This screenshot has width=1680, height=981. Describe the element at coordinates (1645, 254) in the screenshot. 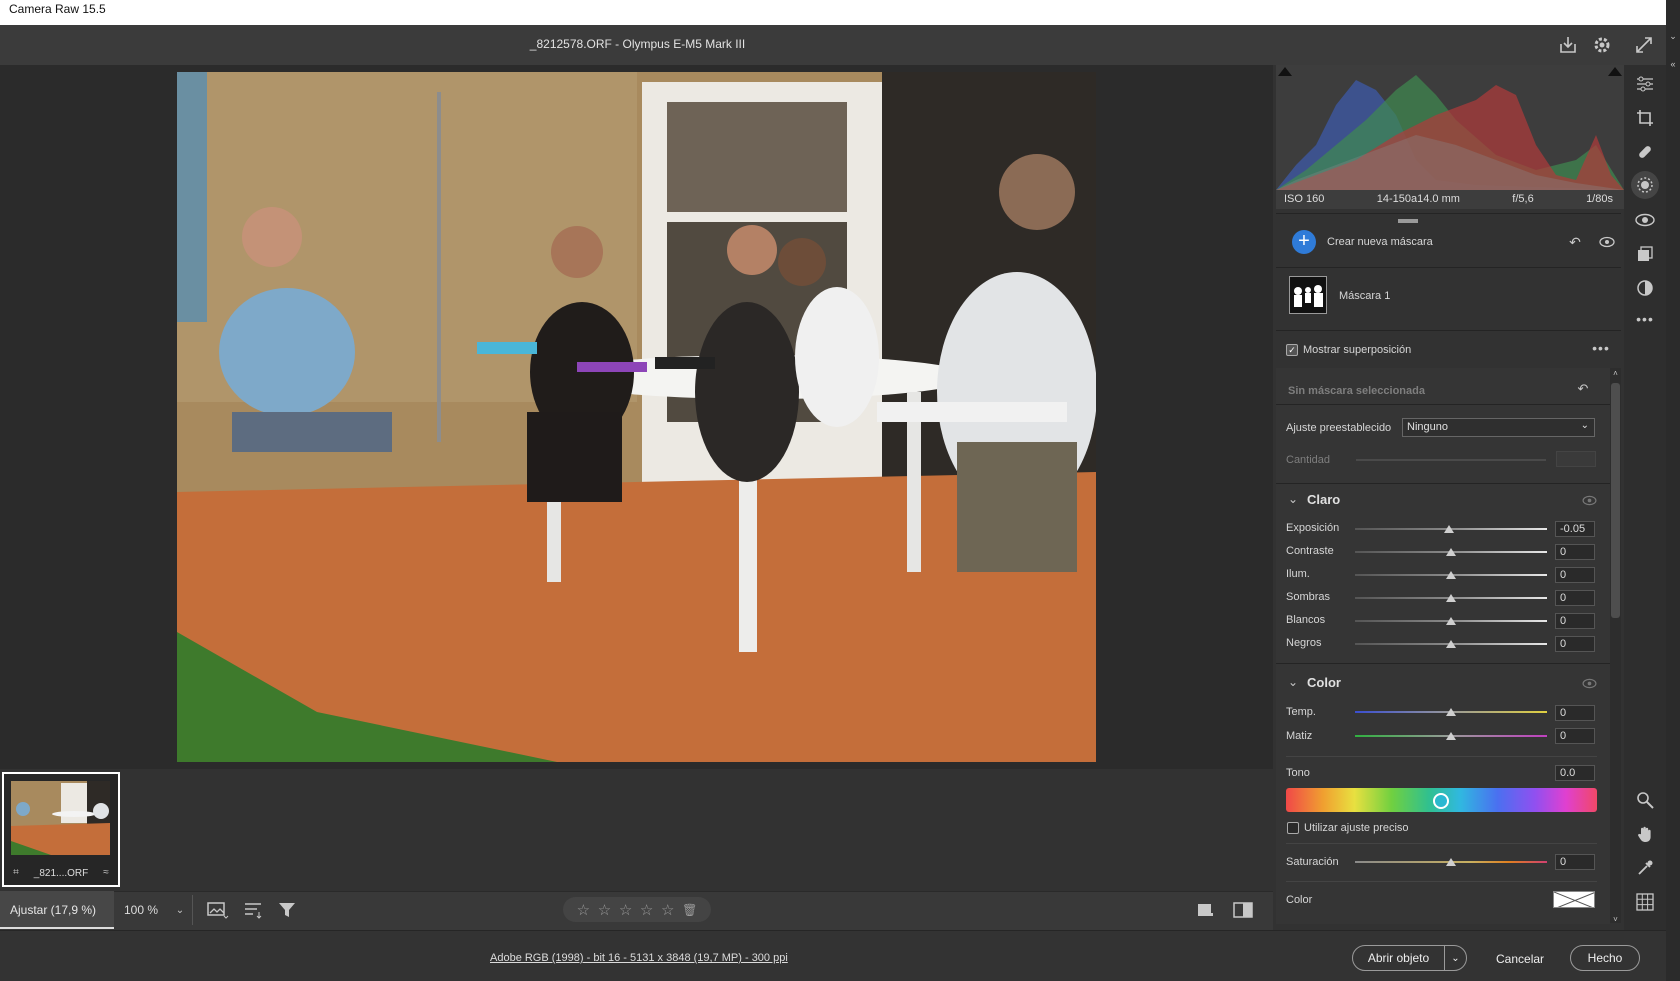

I see `snapshots-icon` at that location.